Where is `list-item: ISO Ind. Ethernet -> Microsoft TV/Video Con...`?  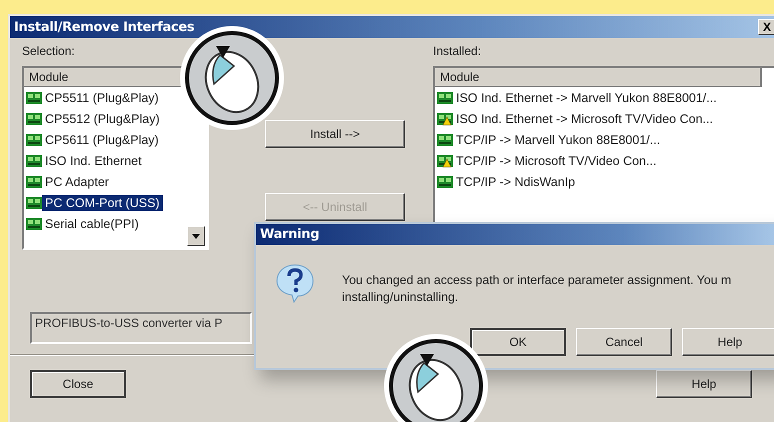 list-item: ISO Ind. Ethernet -> Microsoft TV/Video Con... is located at coordinates (584, 118).